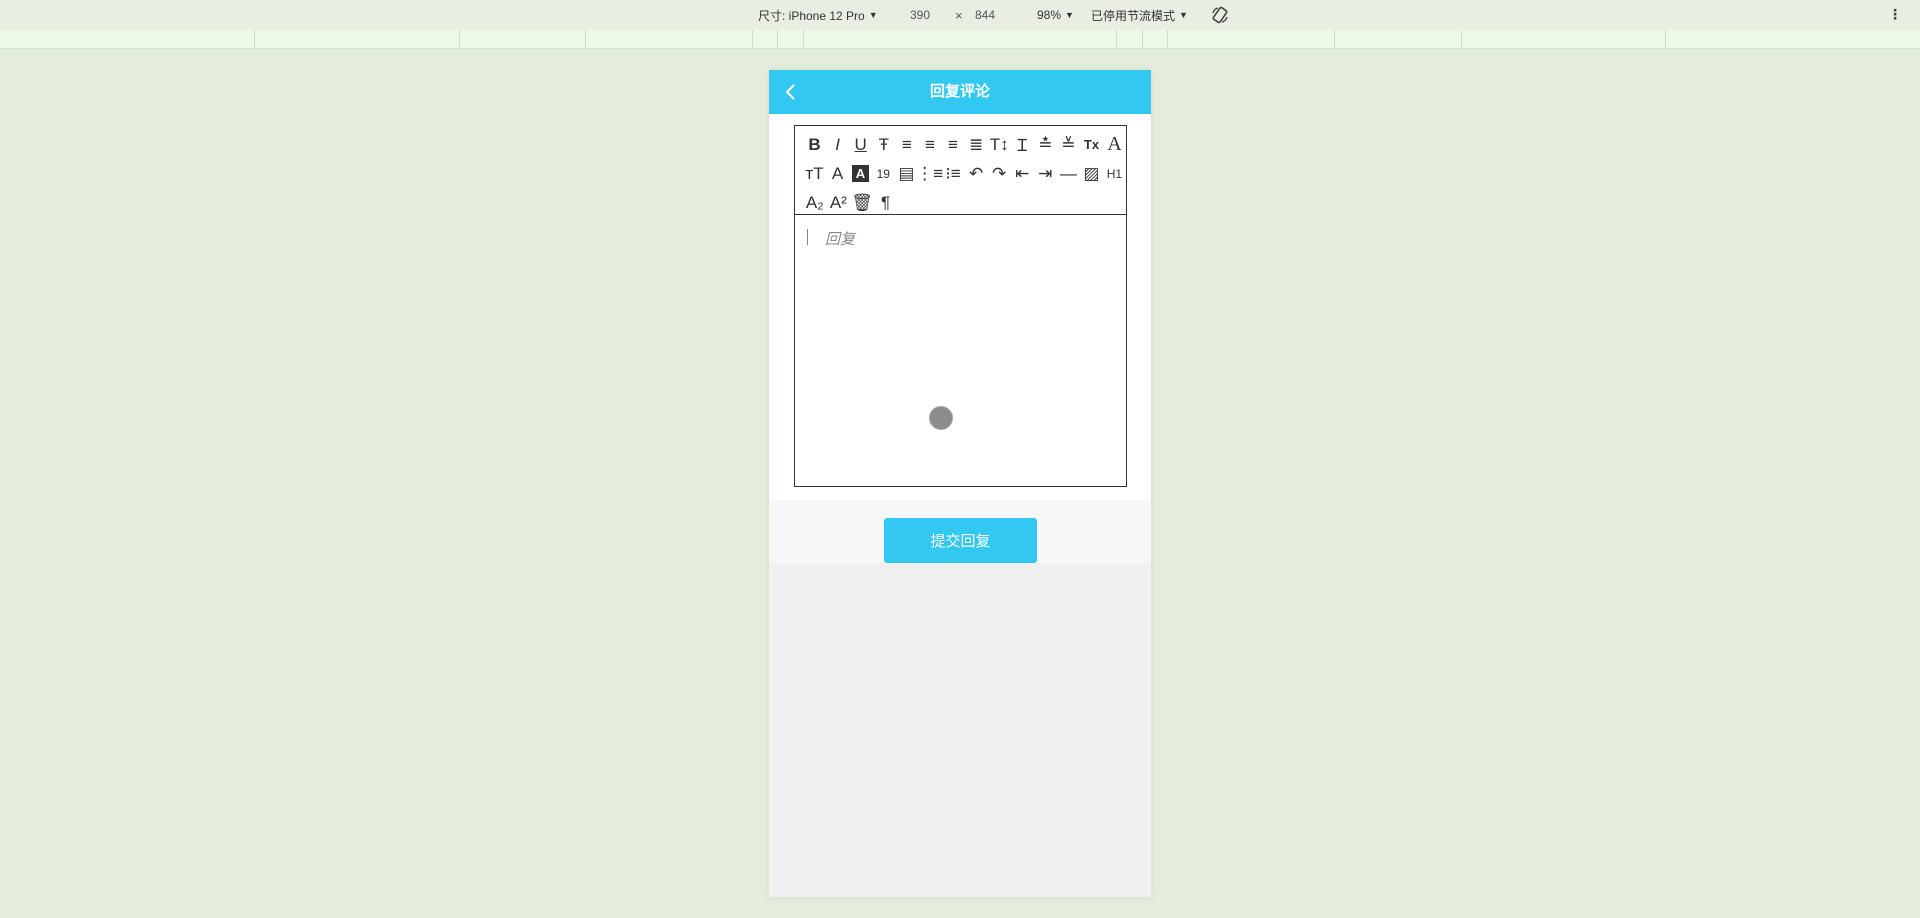 This screenshot has height=918, width=1920. I want to click on times-symbol: ×, so click(959, 15).